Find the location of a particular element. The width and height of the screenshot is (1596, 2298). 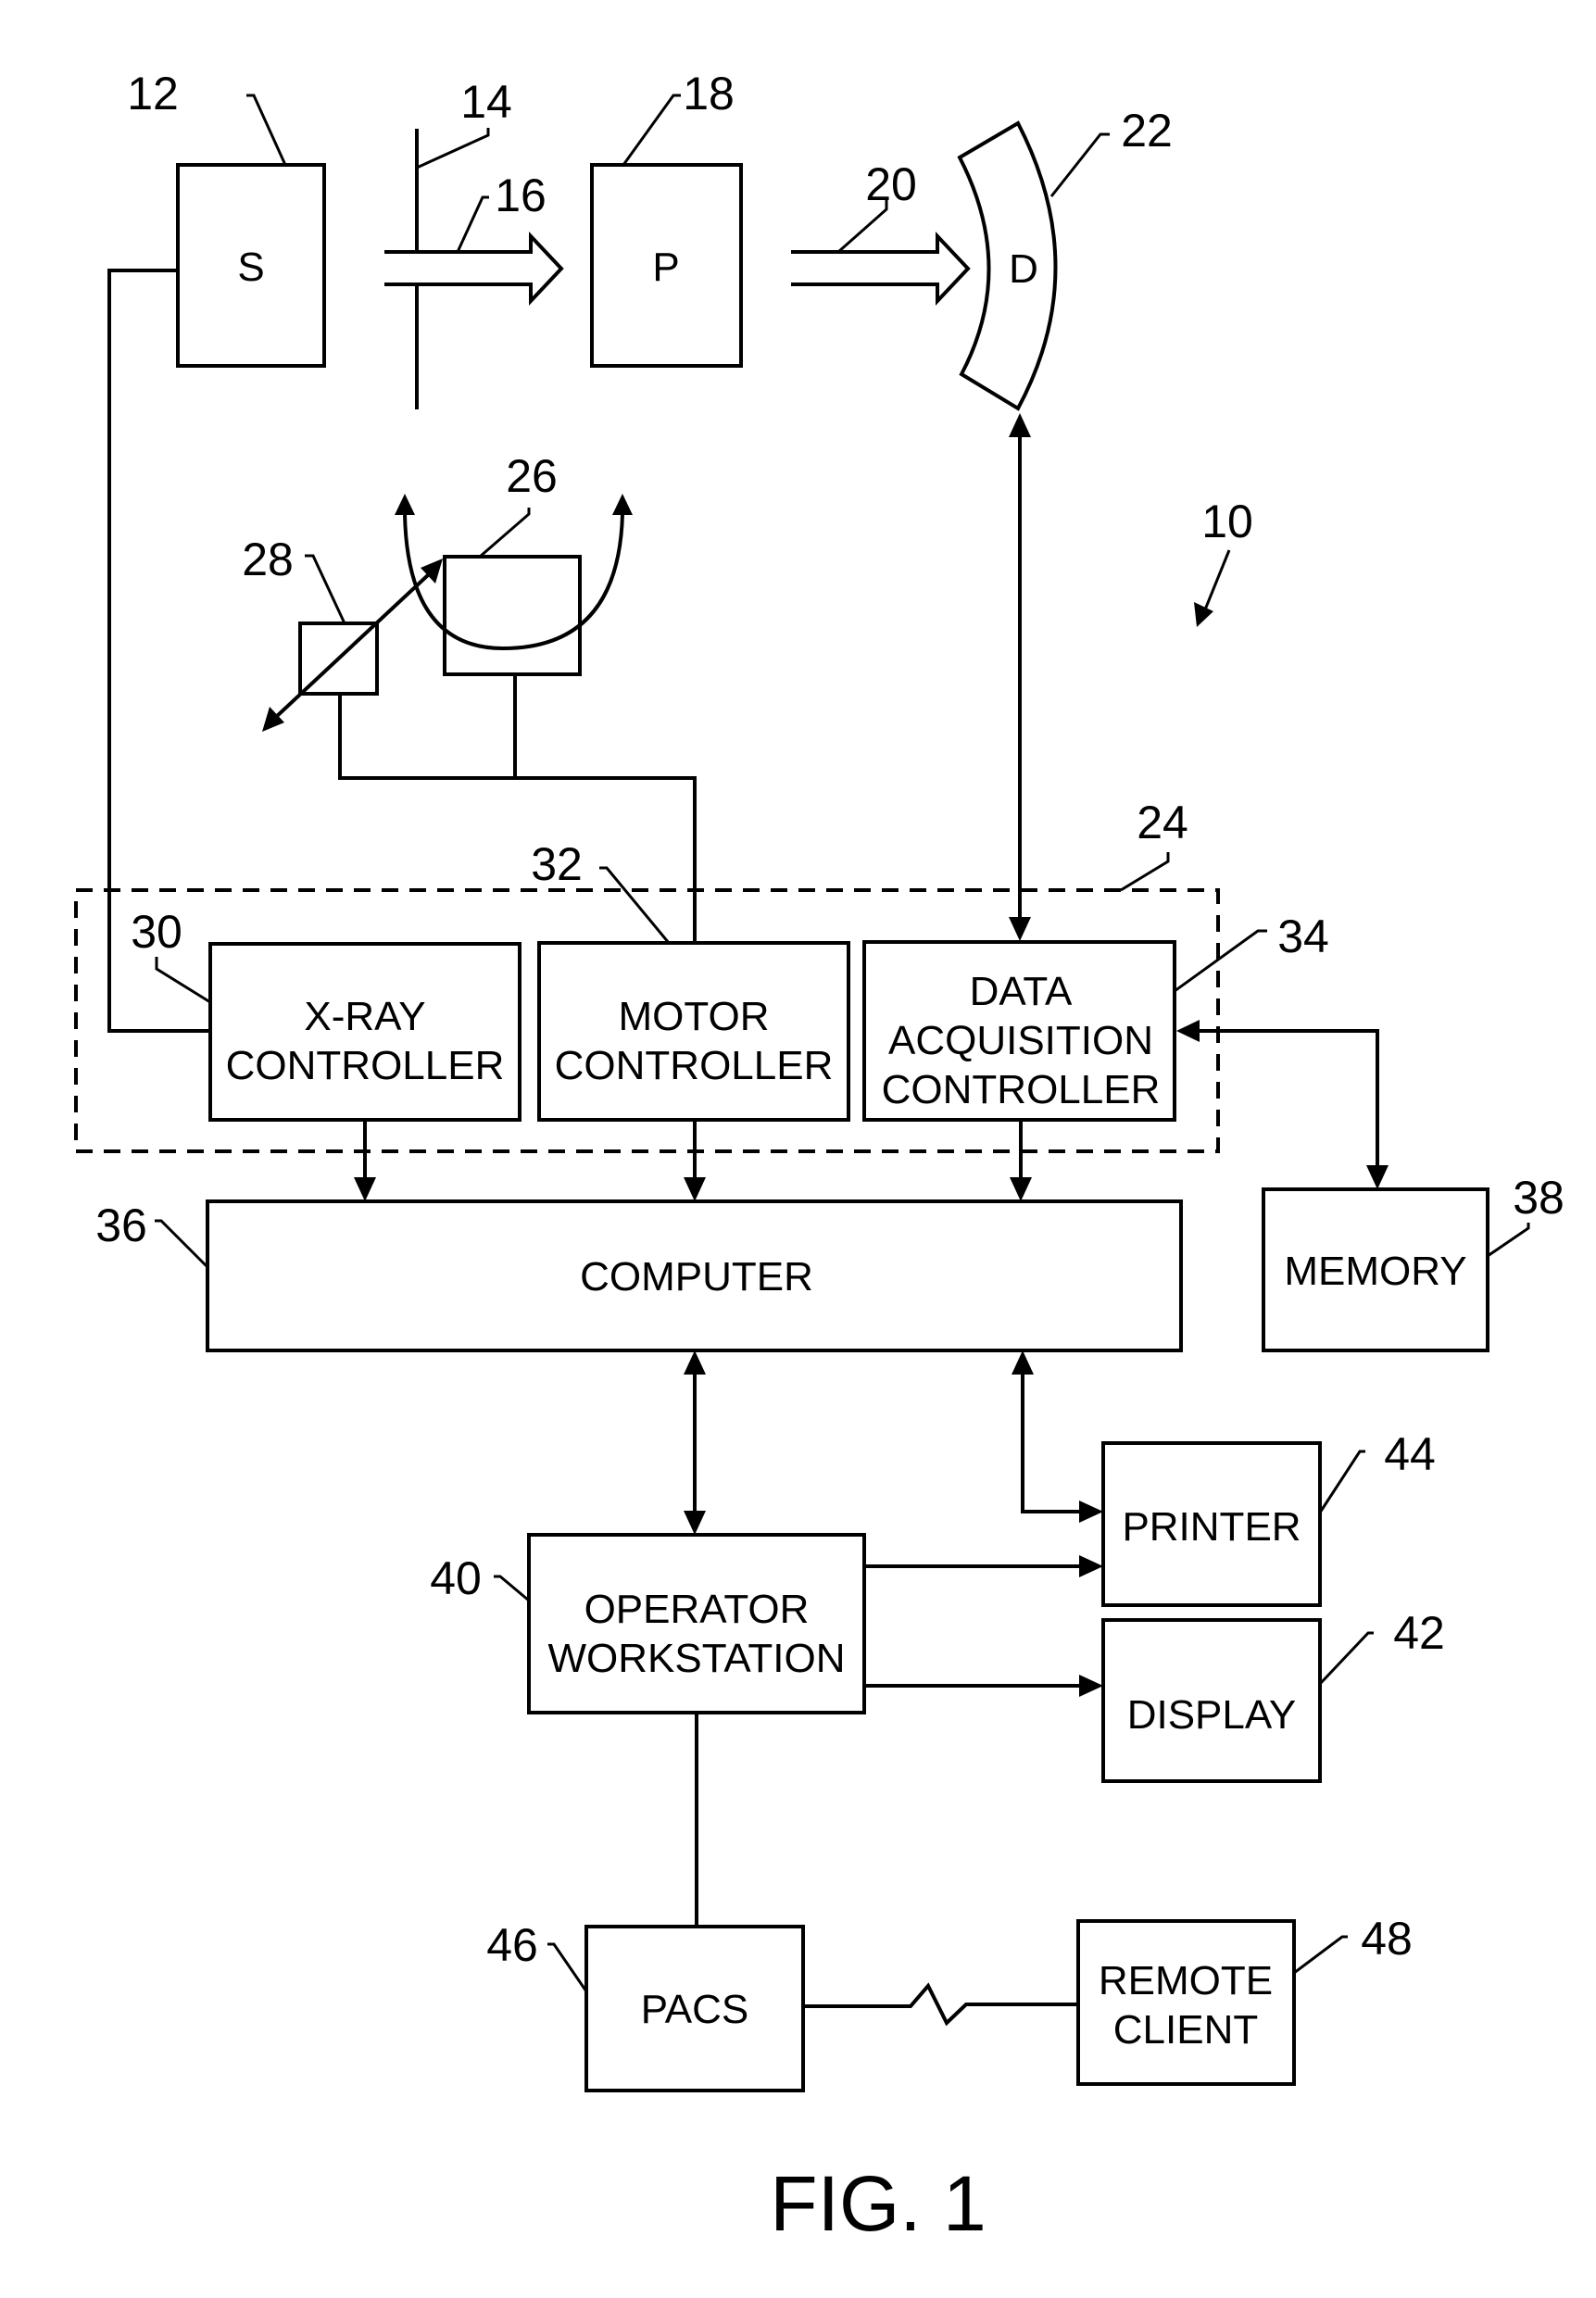

ref-48: 48 is located at coordinates (1387, 1939).